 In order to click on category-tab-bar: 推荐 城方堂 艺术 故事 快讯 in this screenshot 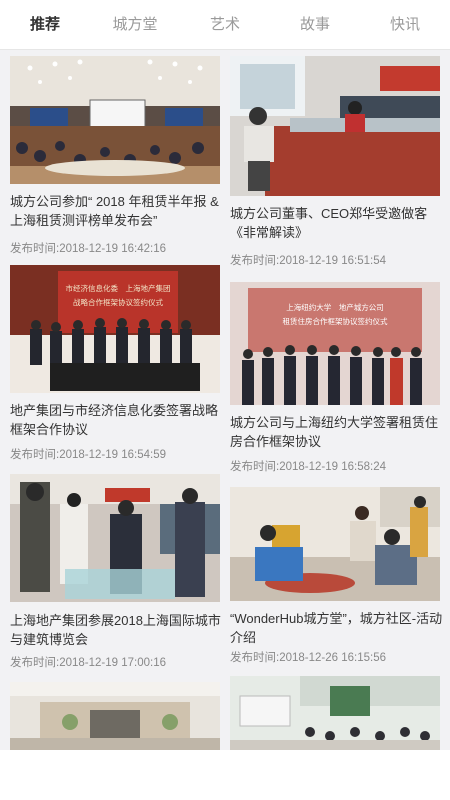, I will do `click(225, 25)`.